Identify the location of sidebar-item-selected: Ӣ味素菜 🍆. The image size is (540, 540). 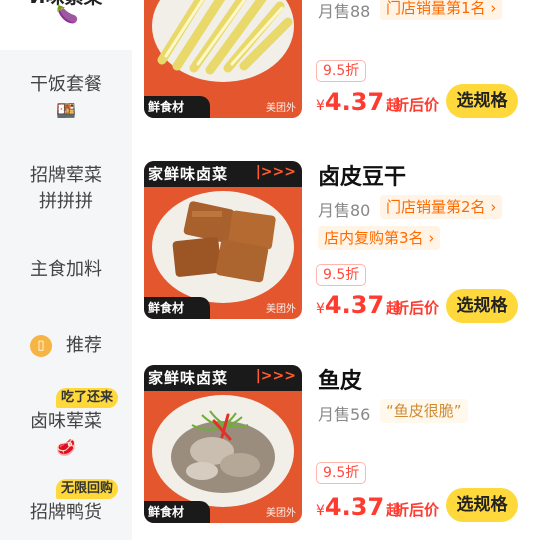
(66, 25).